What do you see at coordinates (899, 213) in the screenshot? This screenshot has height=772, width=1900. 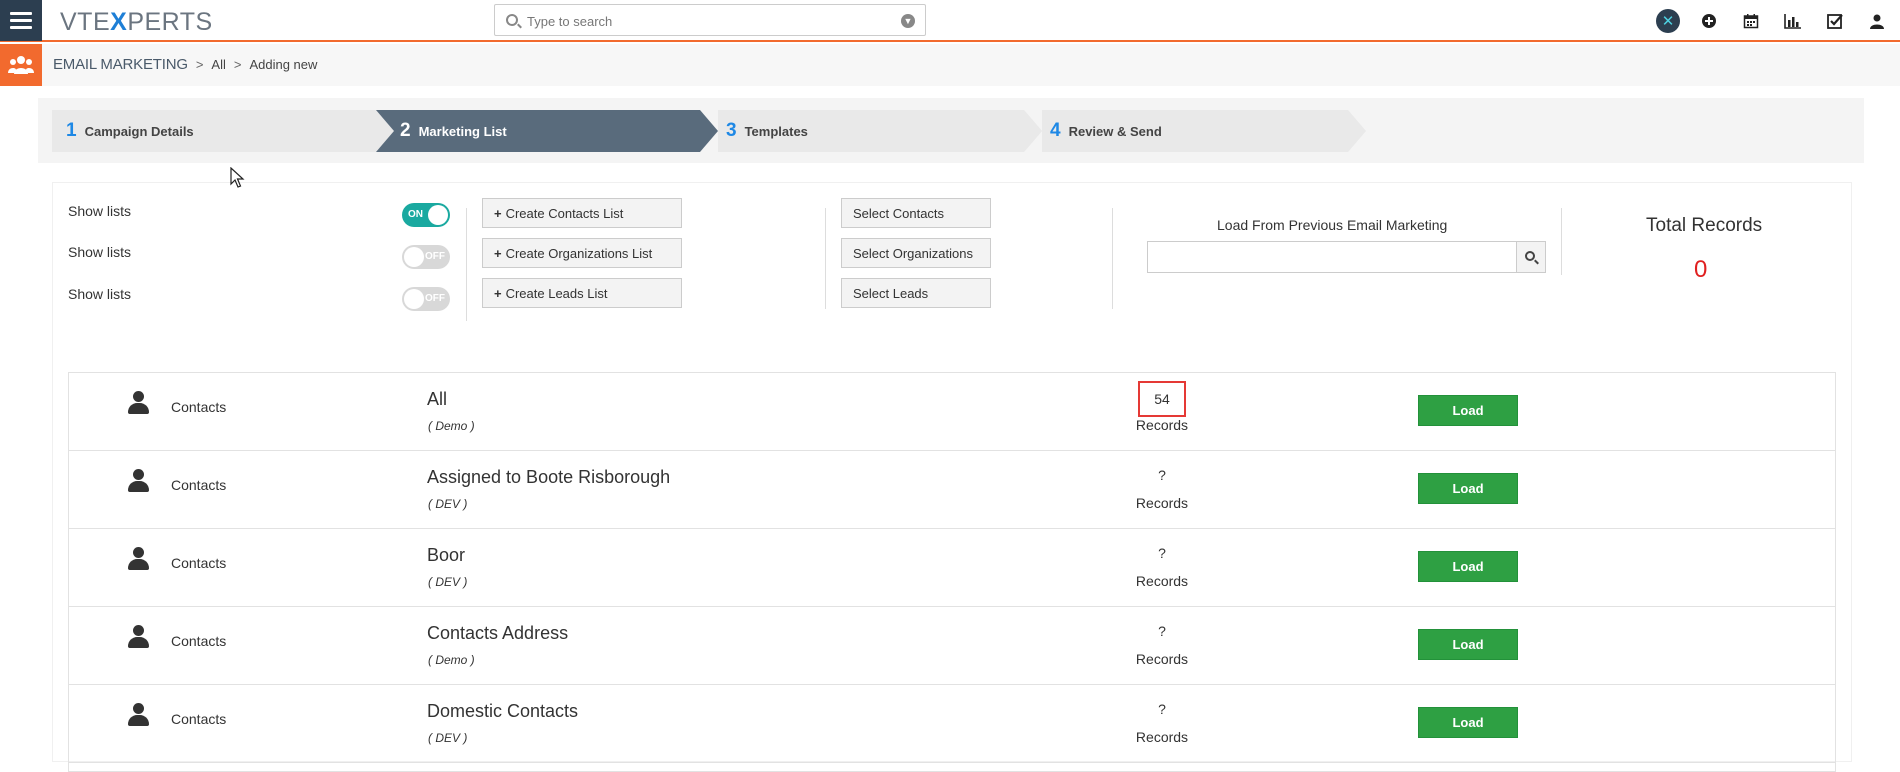 I see `button-label: Select Contacts` at bounding box center [899, 213].